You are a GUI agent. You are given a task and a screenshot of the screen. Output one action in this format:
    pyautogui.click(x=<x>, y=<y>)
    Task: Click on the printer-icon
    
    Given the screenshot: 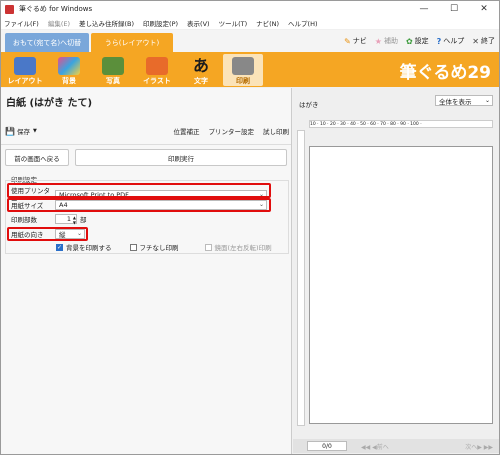 What is the action you would take?
    pyautogui.click(x=243, y=66)
    